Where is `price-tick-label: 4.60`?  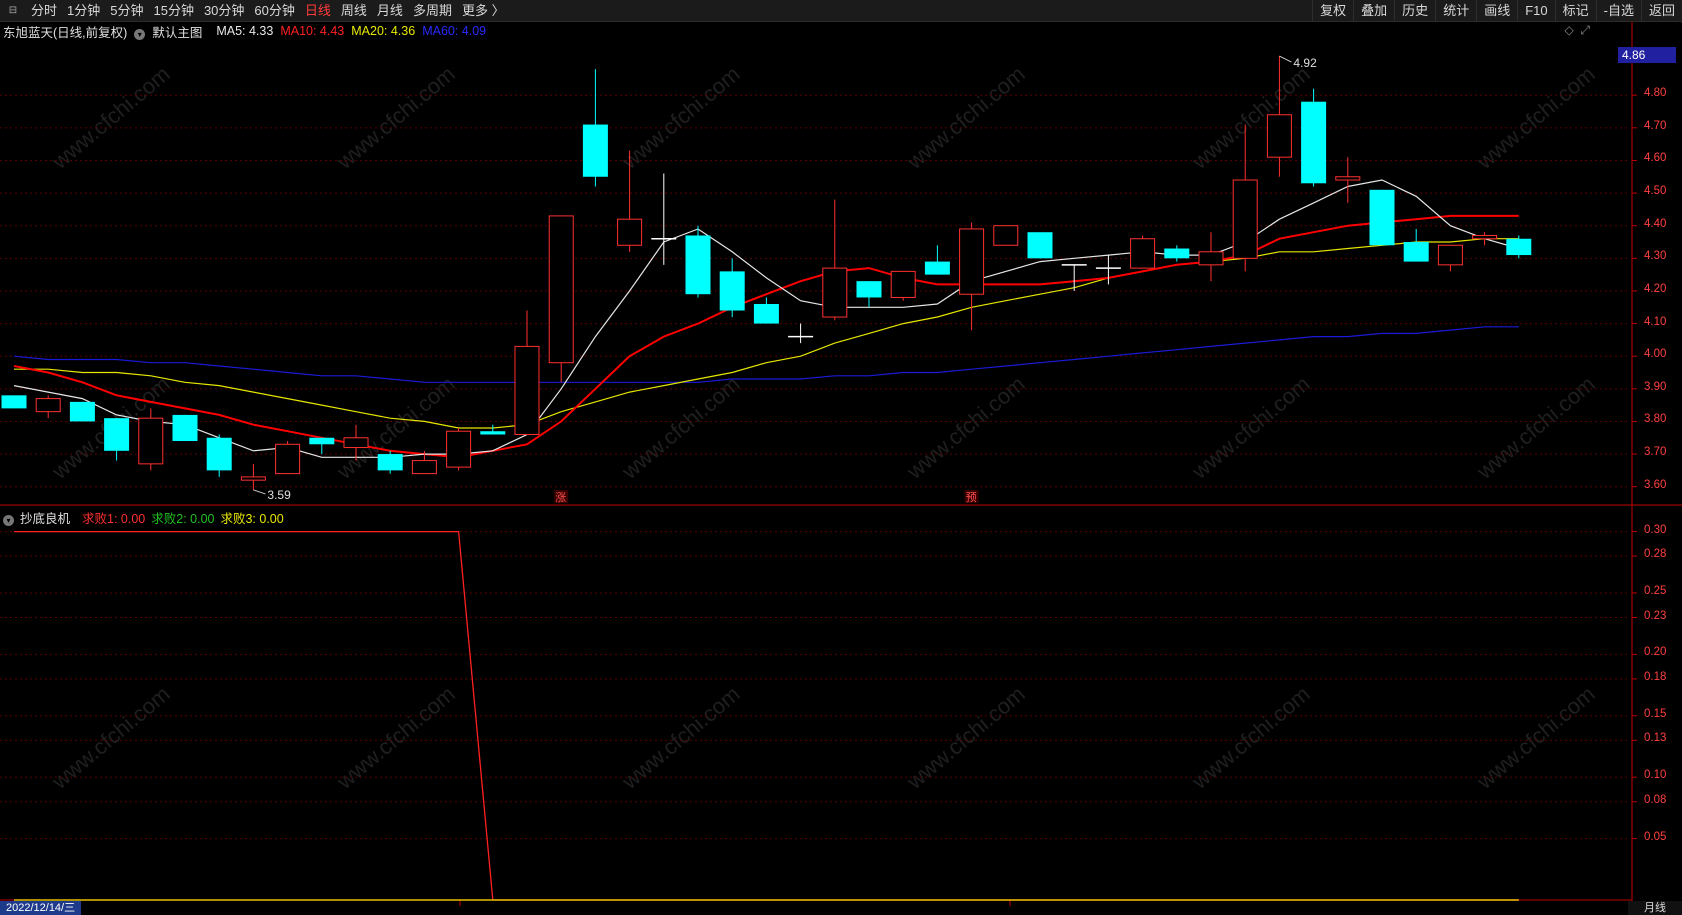
price-tick-label: 4.60 is located at coordinates (1655, 158).